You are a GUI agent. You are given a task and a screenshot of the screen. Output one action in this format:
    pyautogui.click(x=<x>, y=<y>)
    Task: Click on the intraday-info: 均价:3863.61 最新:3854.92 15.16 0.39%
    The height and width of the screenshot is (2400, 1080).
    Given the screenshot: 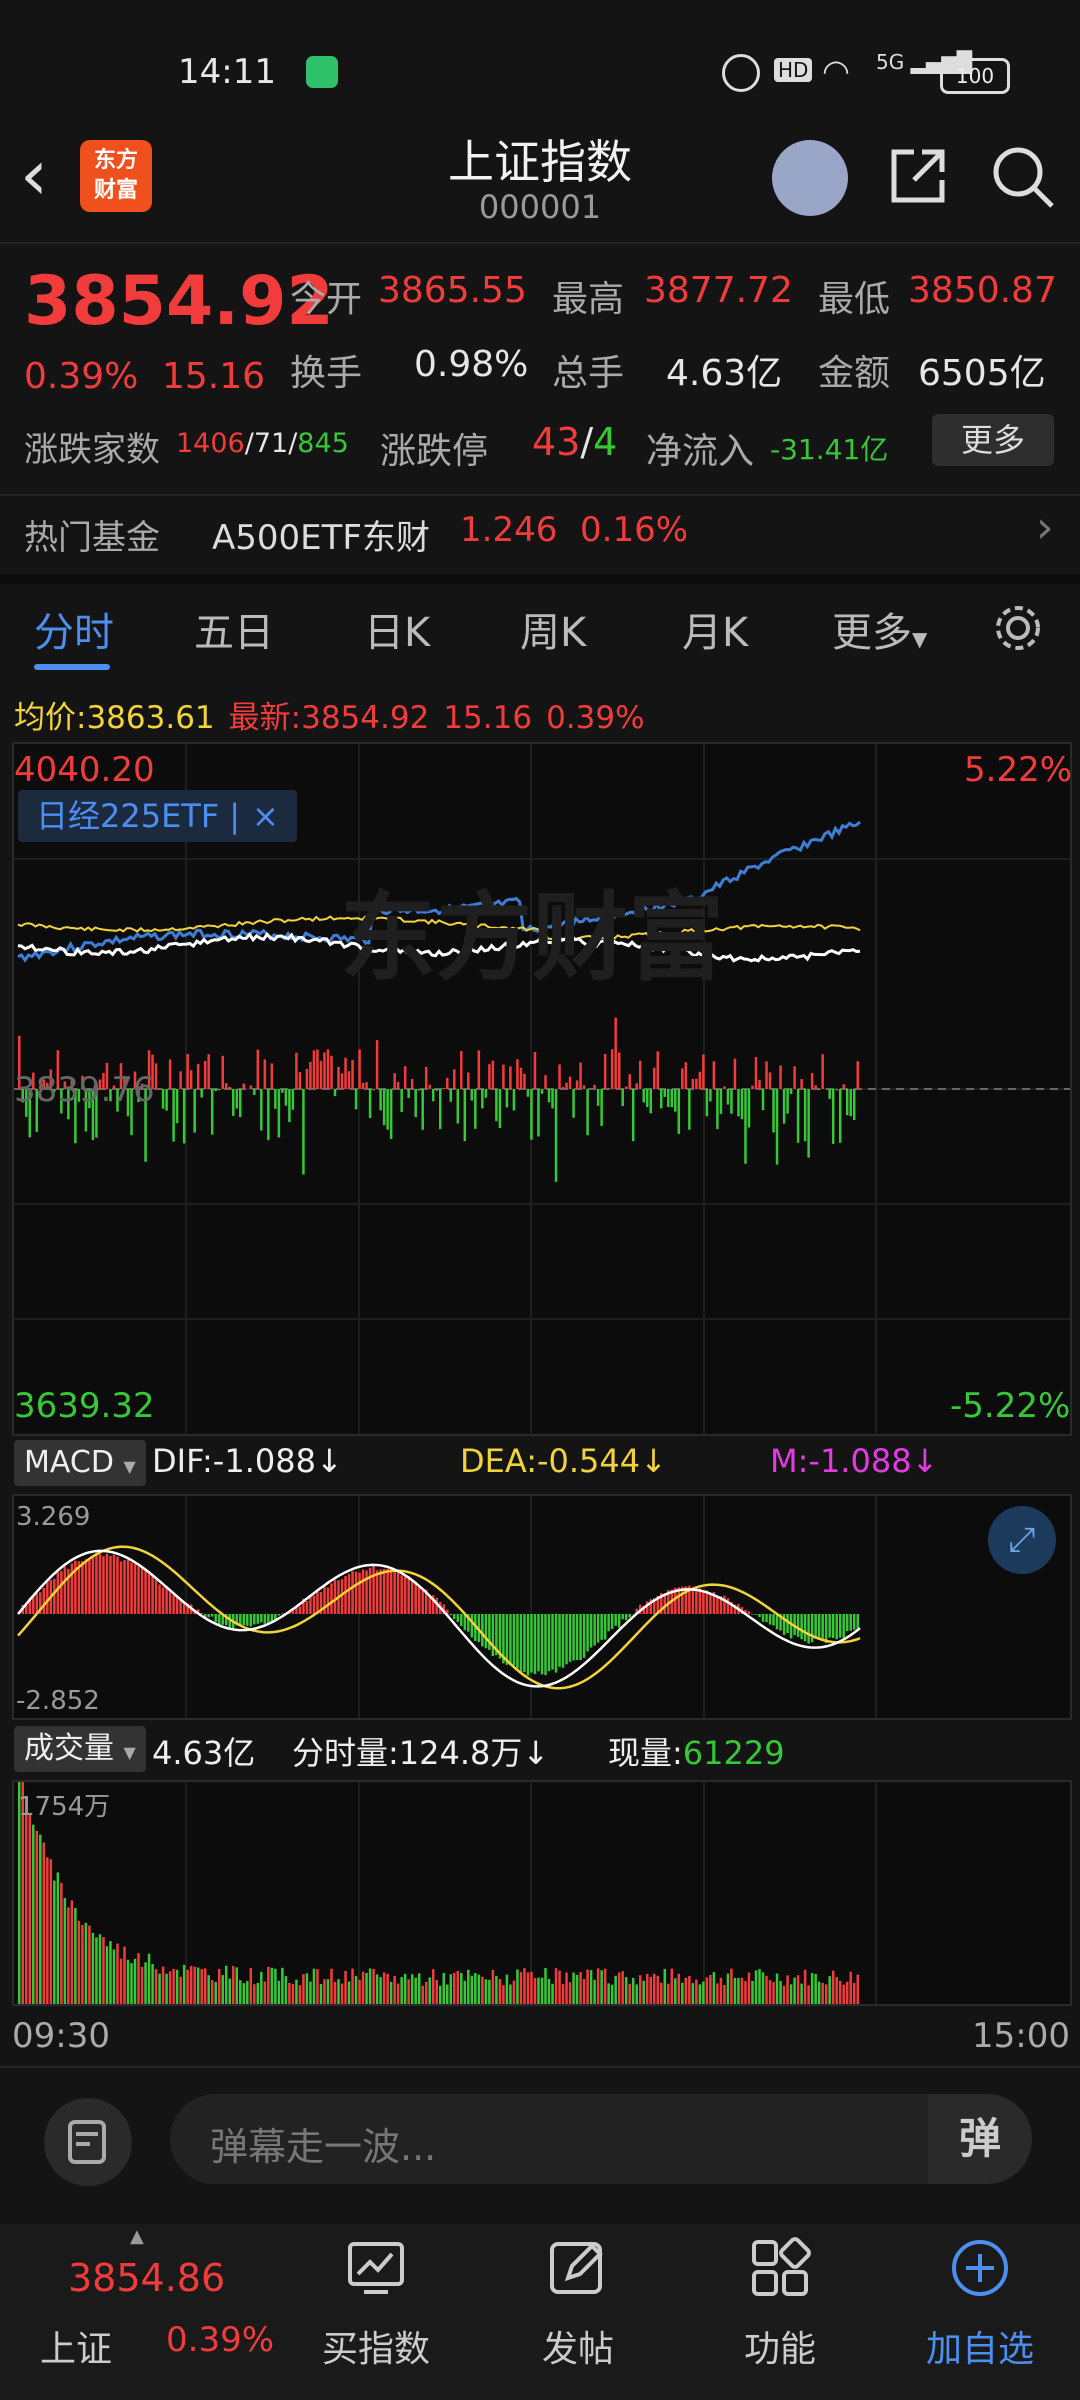 What is the action you would take?
    pyautogui.click(x=329, y=718)
    